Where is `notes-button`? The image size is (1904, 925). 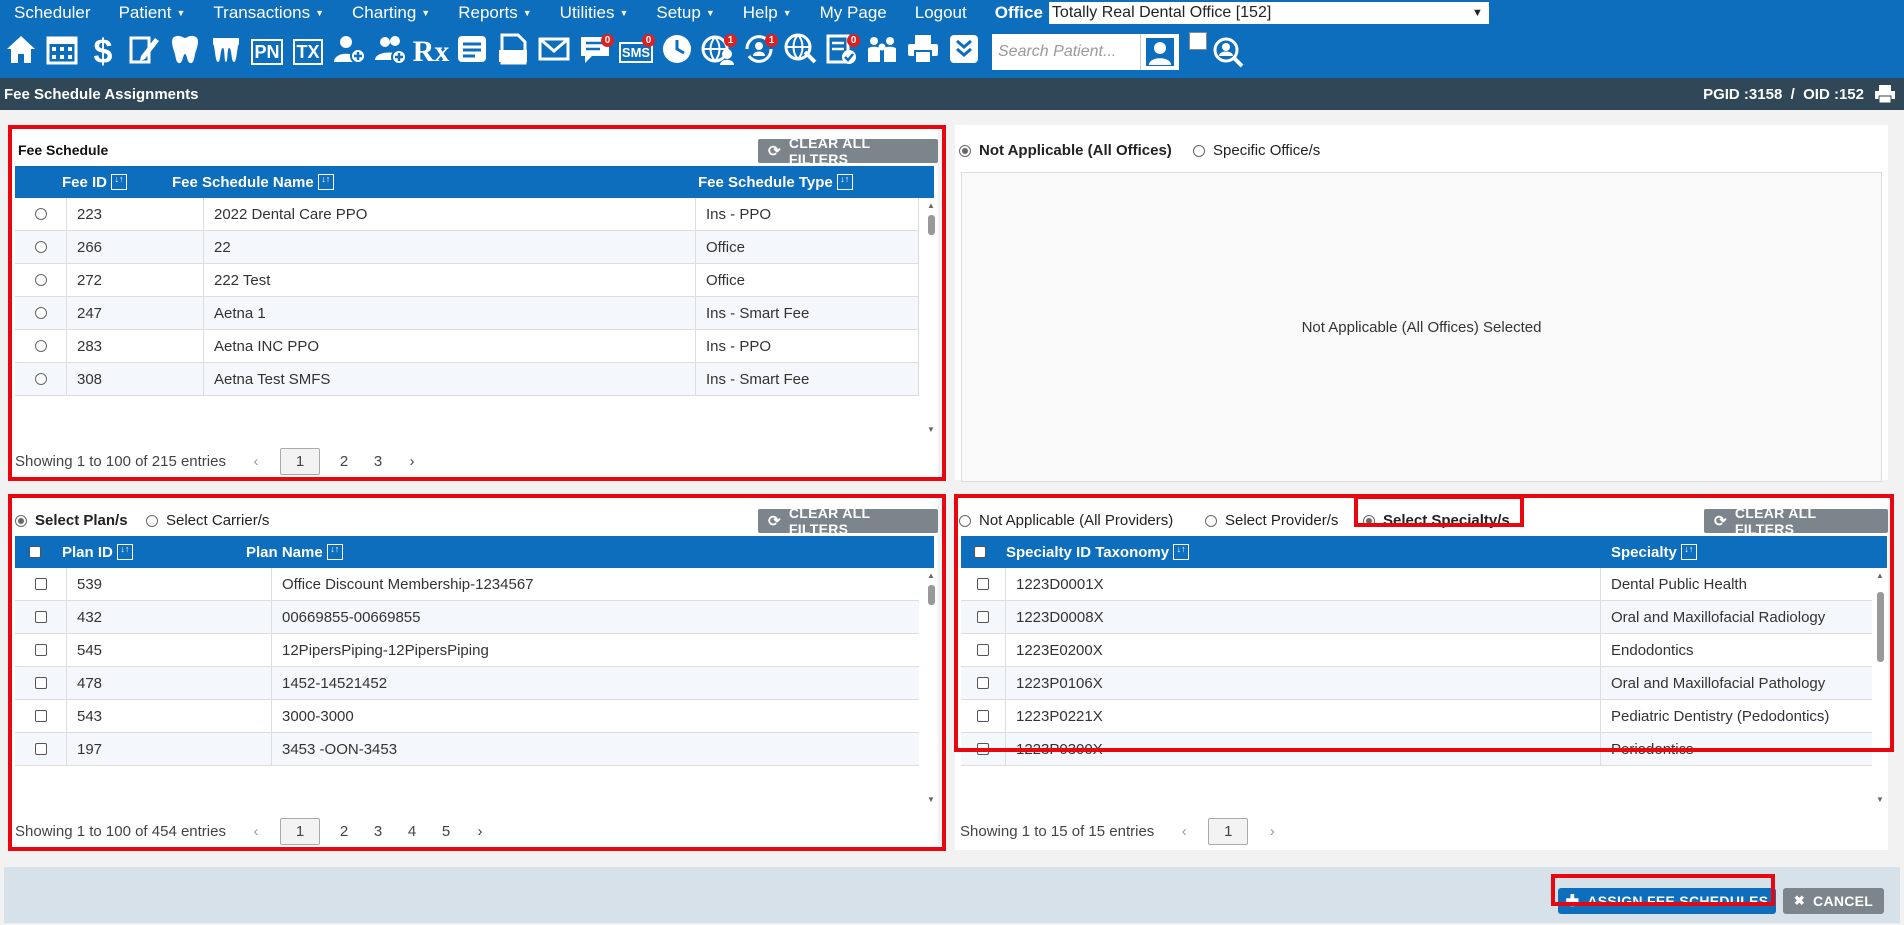 notes-button is located at coordinates (472, 52).